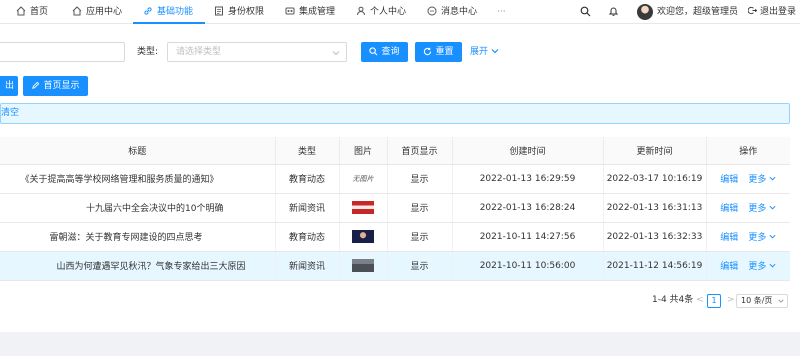  What do you see at coordinates (21, 11) in the screenshot?
I see `home-icon` at bounding box center [21, 11].